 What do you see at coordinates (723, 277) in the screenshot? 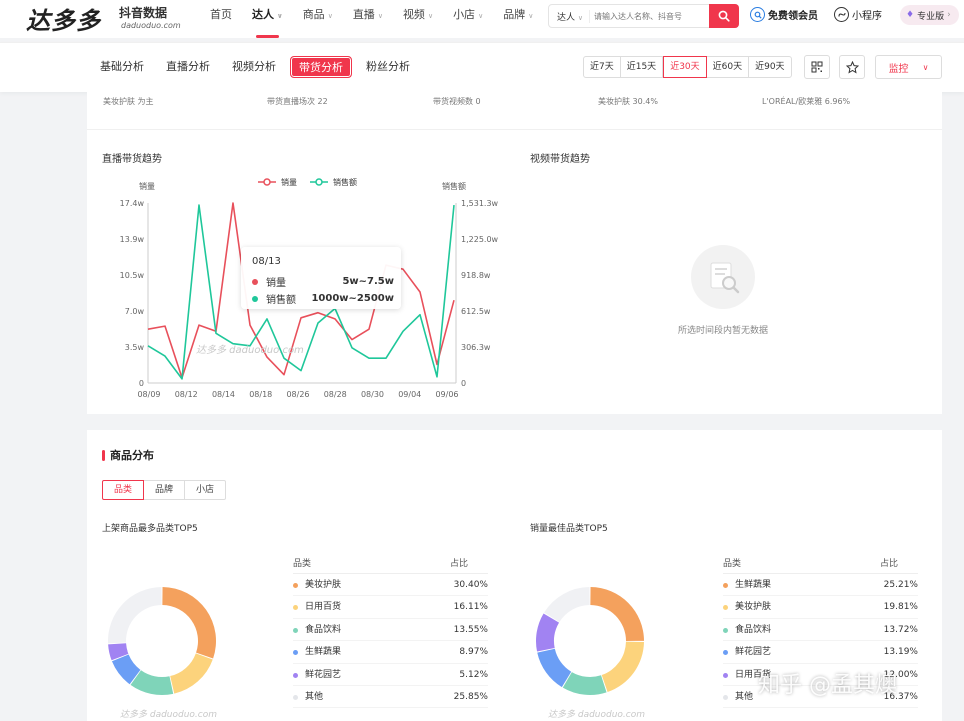
I see `empty-data-icon` at bounding box center [723, 277].